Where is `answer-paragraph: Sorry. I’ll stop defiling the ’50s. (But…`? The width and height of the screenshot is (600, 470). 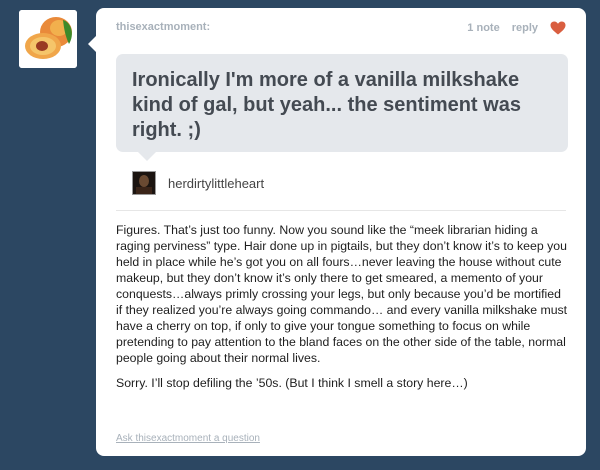 answer-paragraph: Sorry. I’ll stop defiling the ’50s. (But… is located at coordinates (292, 383).